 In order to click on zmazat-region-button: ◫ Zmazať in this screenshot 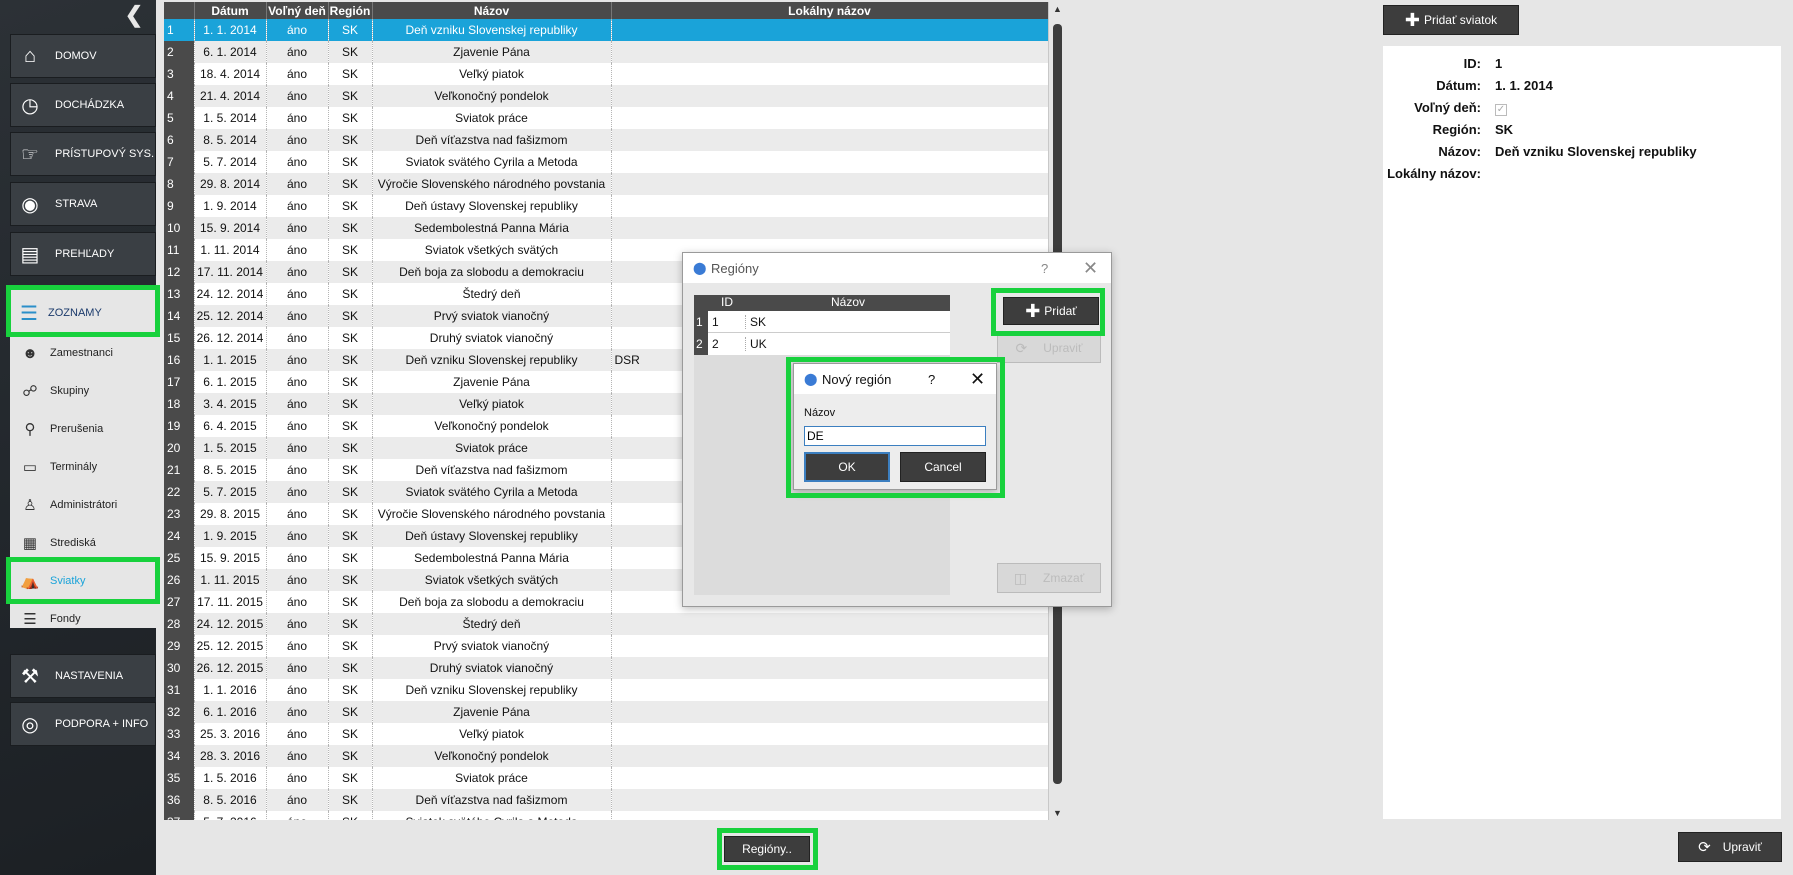, I will do `click(1049, 578)`.